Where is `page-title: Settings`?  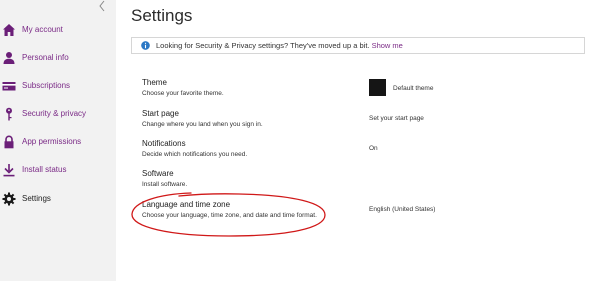 page-title: Settings is located at coordinates (162, 15).